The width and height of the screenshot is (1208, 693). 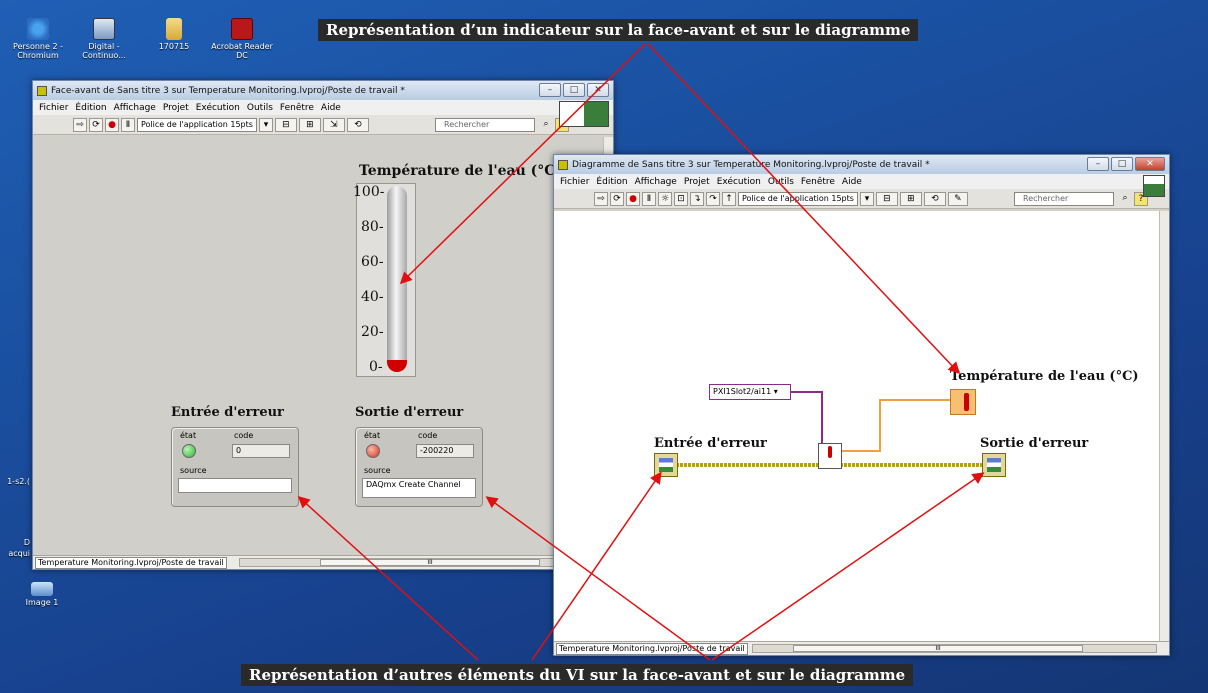 What do you see at coordinates (729, 198) in the screenshot?
I see `step-out-icon: ↑` at bounding box center [729, 198].